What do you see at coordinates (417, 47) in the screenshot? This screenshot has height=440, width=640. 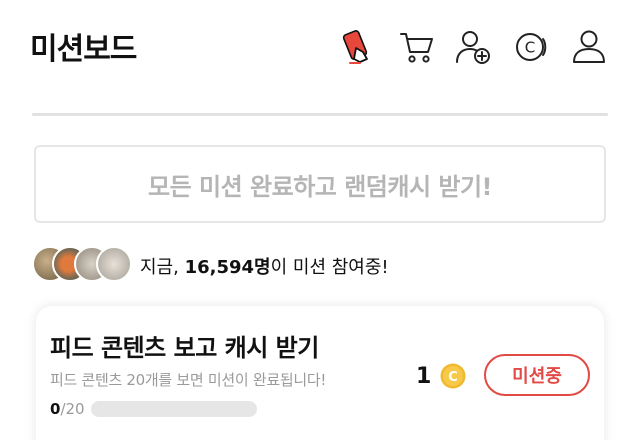 I see `cart-icon` at bounding box center [417, 47].